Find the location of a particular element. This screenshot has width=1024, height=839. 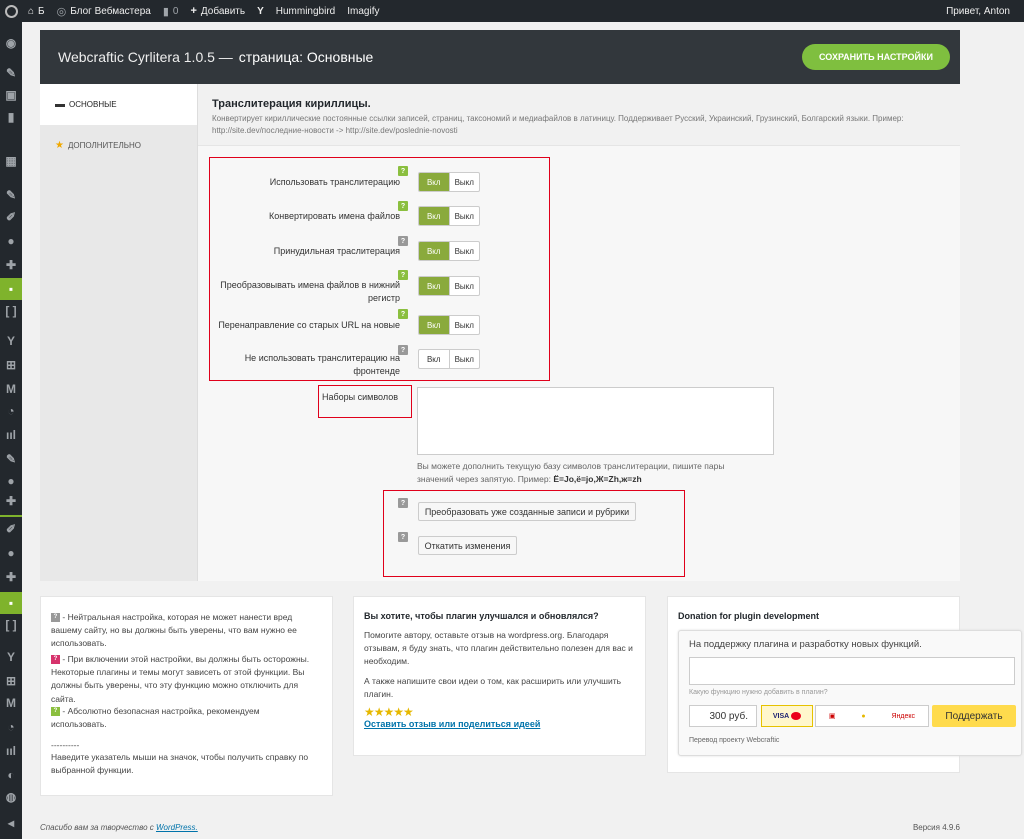

toggle-force-transliteration: Вкл Выкл is located at coordinates (449, 251).